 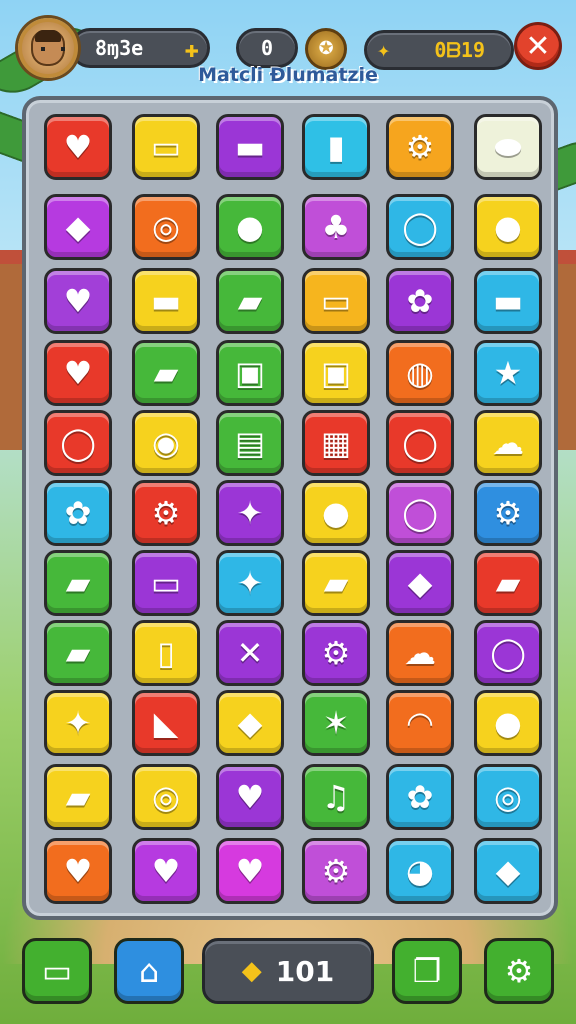 I want to click on board-tile: ▯, so click(x=166, y=653).